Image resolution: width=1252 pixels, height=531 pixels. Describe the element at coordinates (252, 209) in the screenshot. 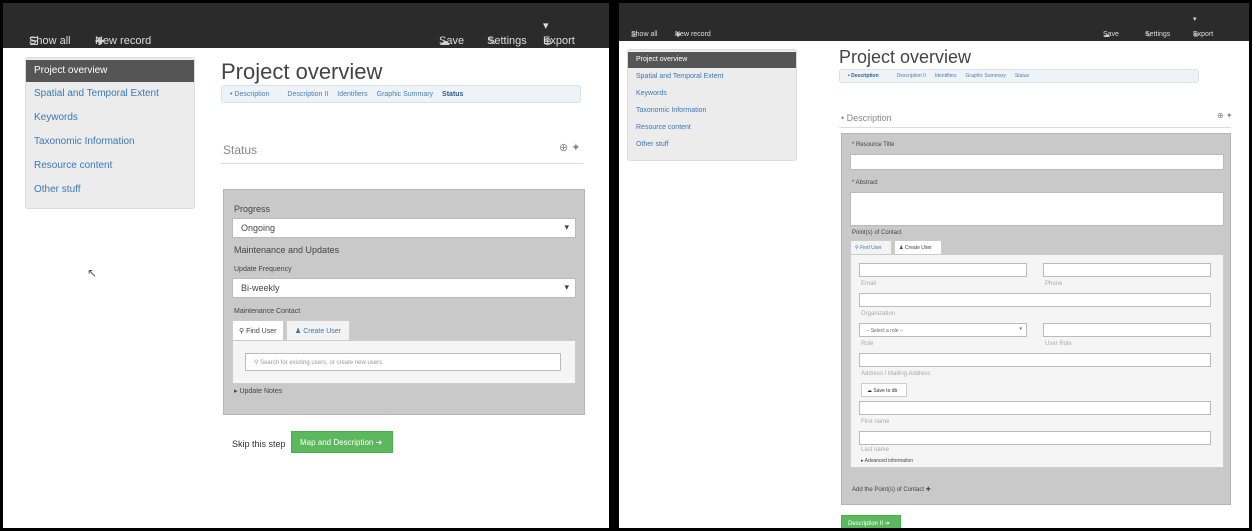

I see `progress-label: Progress` at that location.